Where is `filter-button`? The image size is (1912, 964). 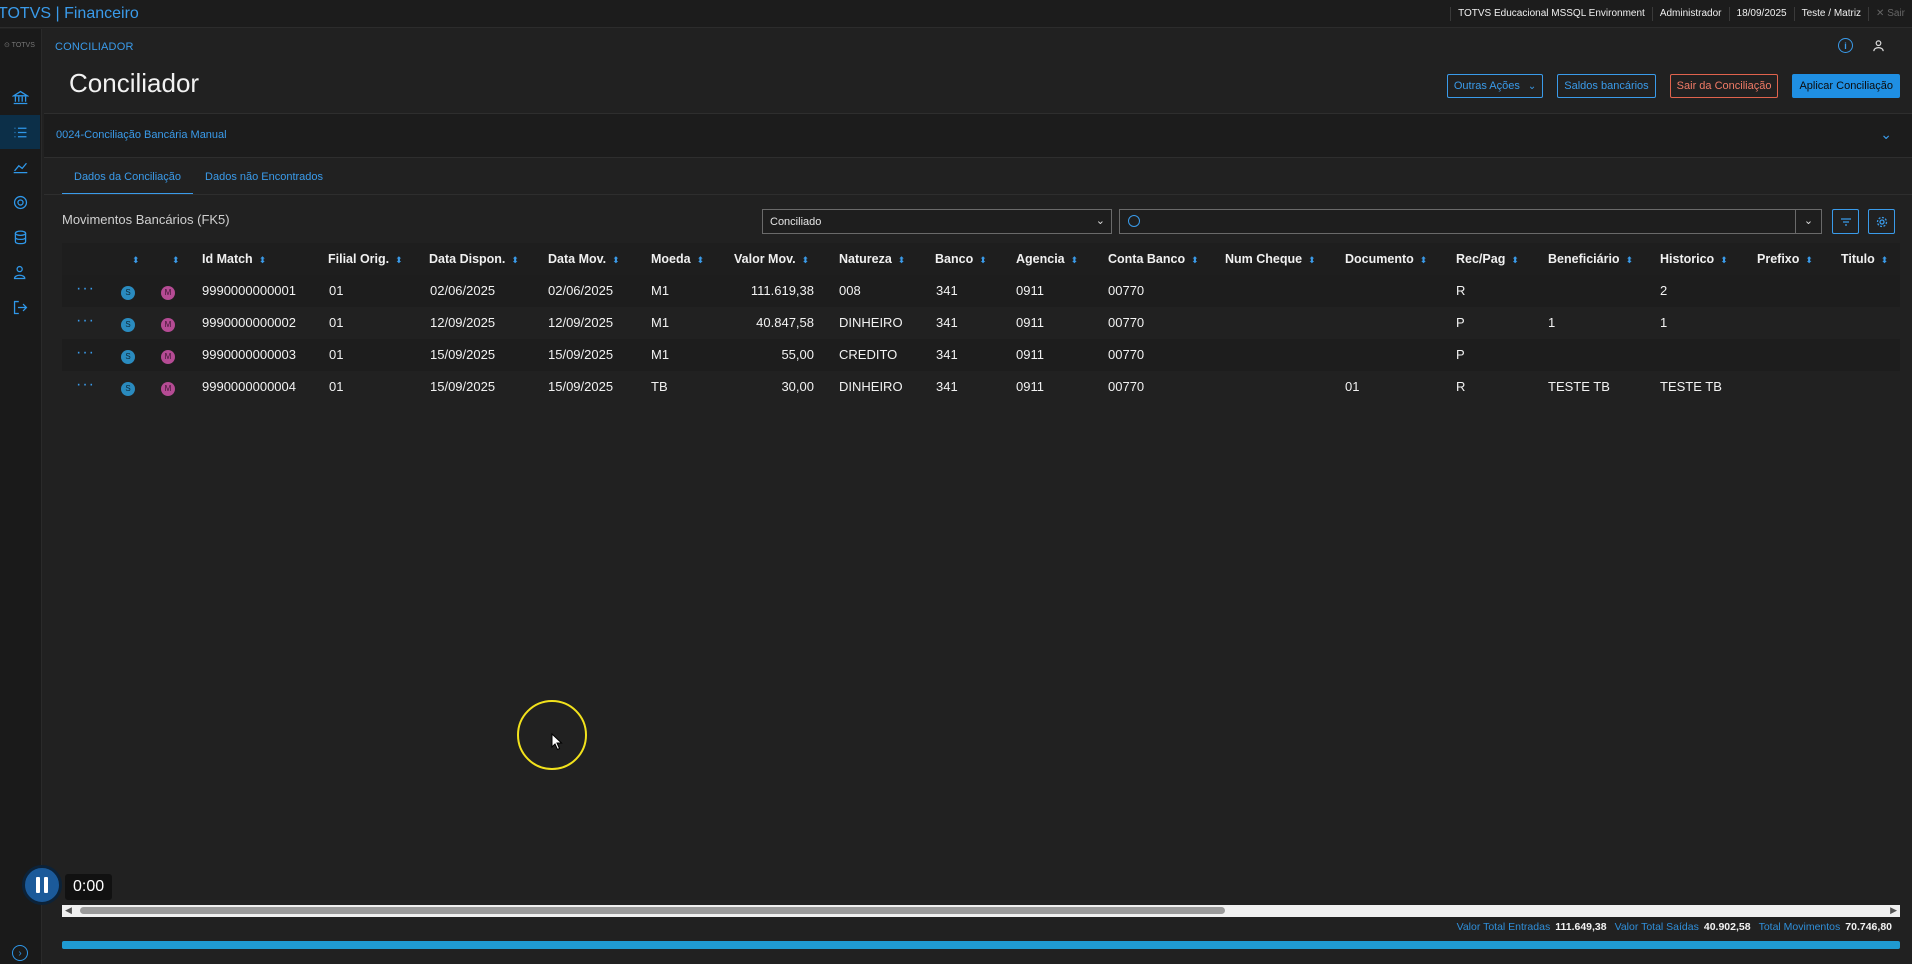 filter-button is located at coordinates (1845, 221).